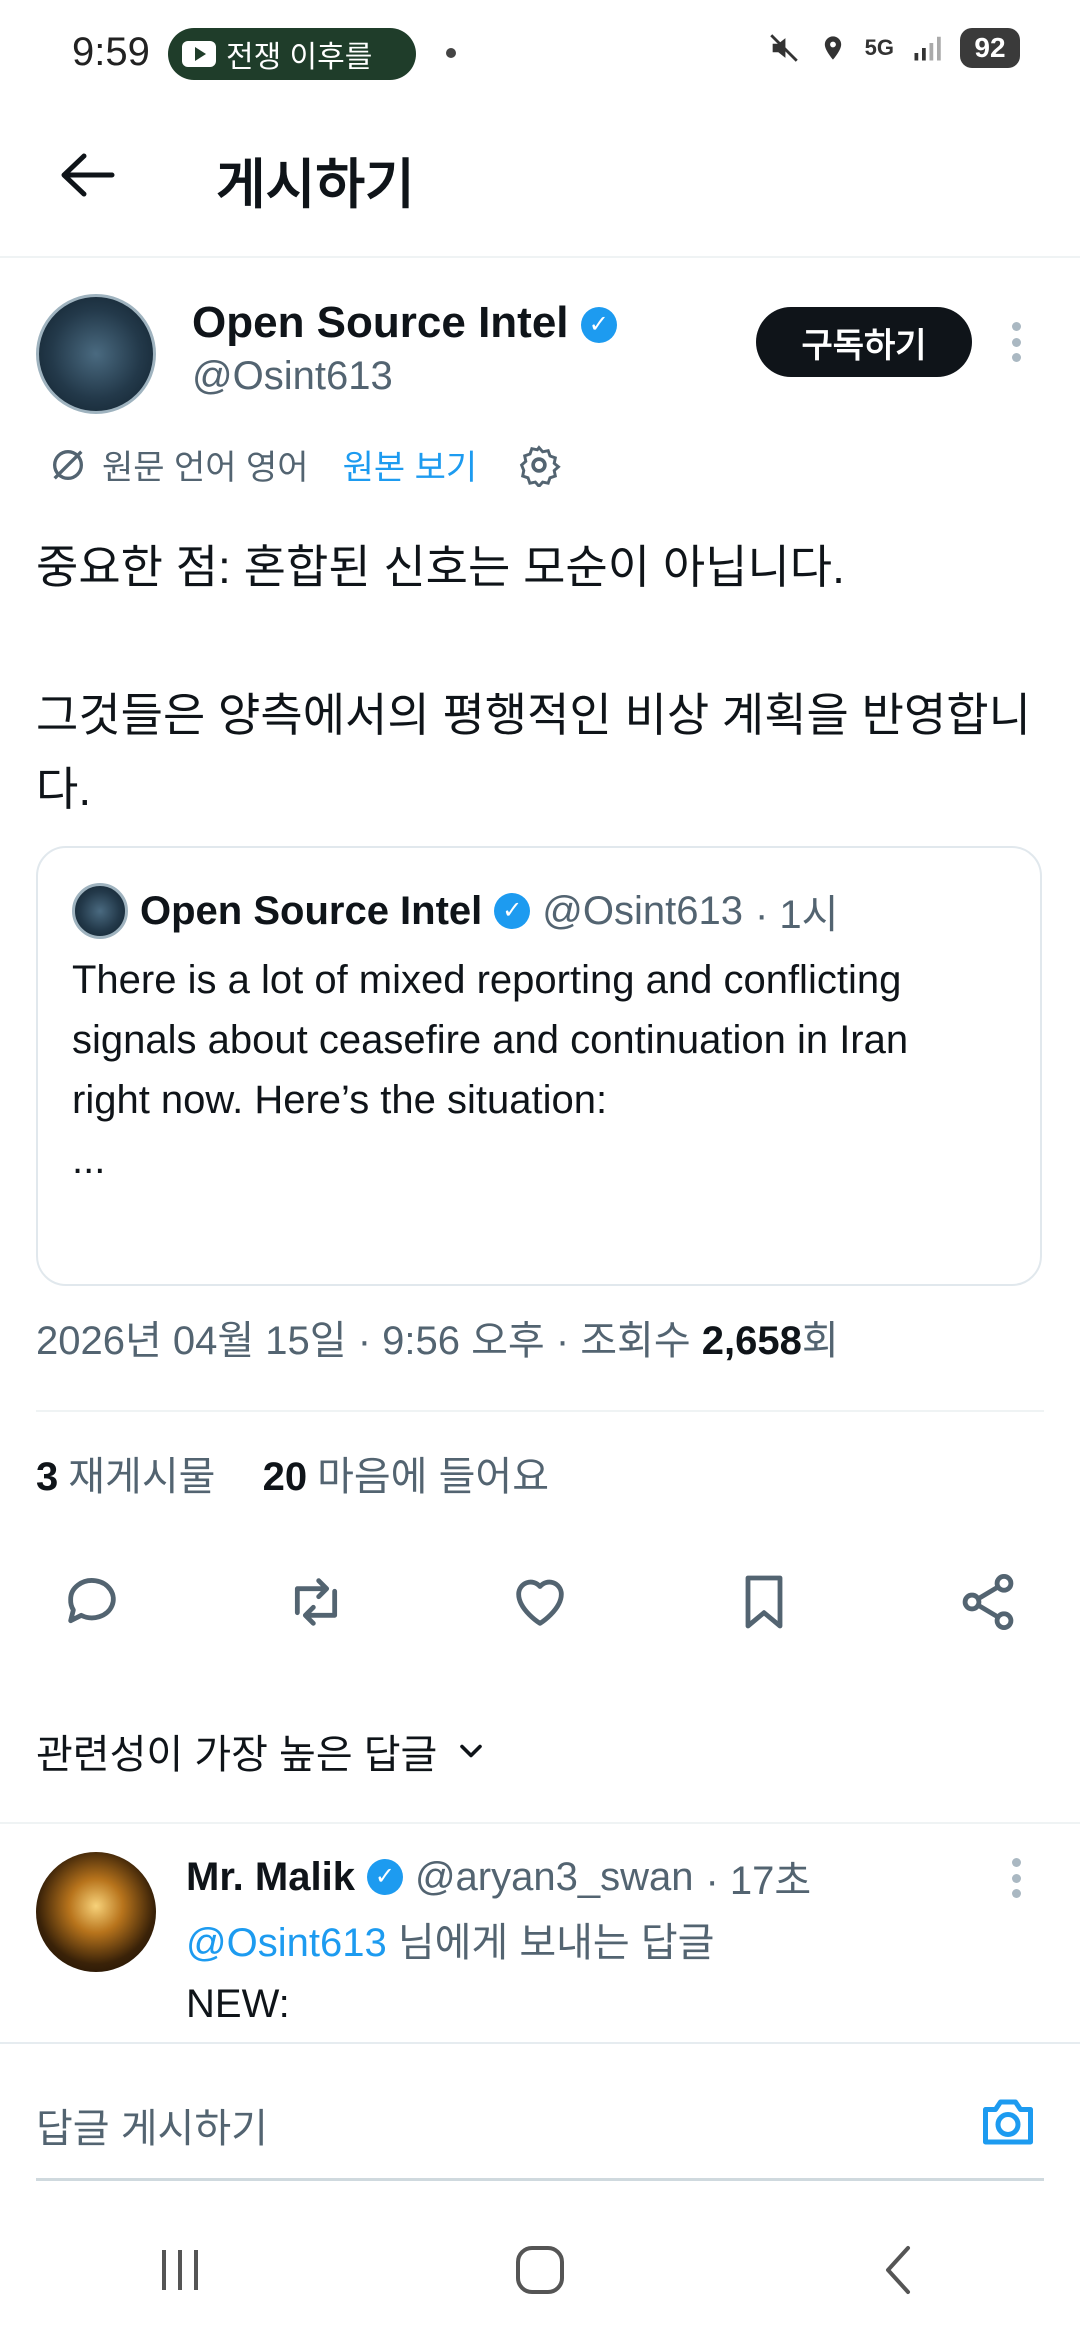 The image size is (1080, 2340). I want to click on engagement-stats: 3 재게시물 20 마음에 들어요, so click(292, 1473).